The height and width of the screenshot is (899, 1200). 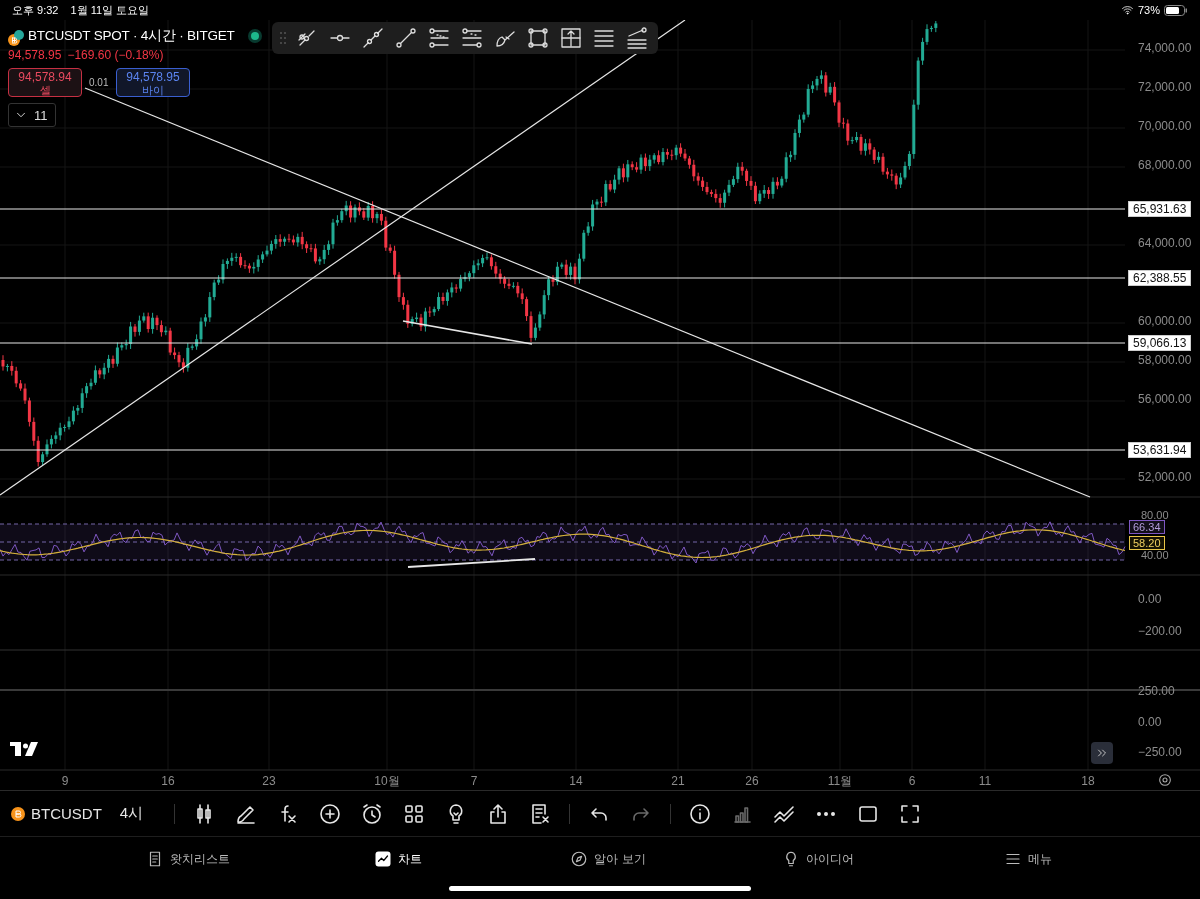 What do you see at coordinates (1165, 48) in the screenshot?
I see `price-axis-label: 74,000.00` at bounding box center [1165, 48].